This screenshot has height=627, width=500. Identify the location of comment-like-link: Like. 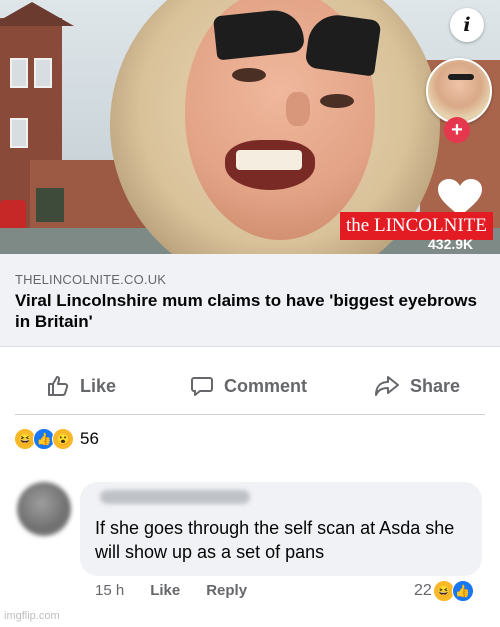
(165, 590).